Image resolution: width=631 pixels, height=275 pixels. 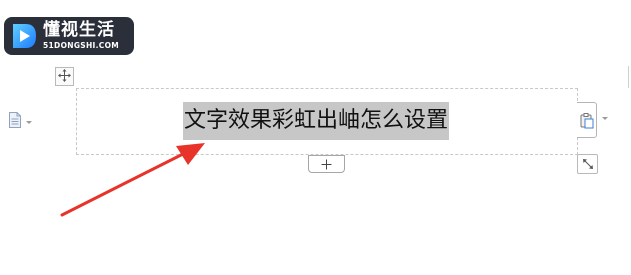 What do you see at coordinates (79, 30) in the screenshot?
I see `logo-text-cn: 懂视生活` at bounding box center [79, 30].